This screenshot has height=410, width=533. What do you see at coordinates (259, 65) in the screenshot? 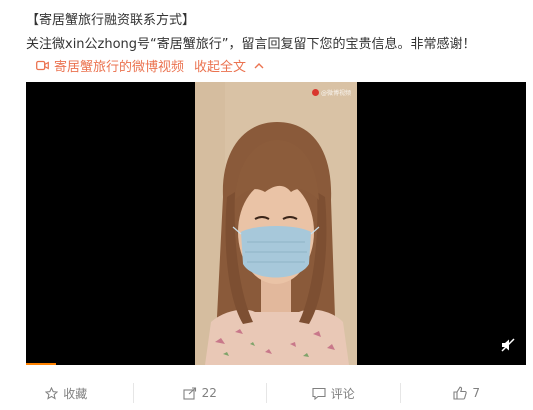
I see `chevron-up-icon` at bounding box center [259, 65].